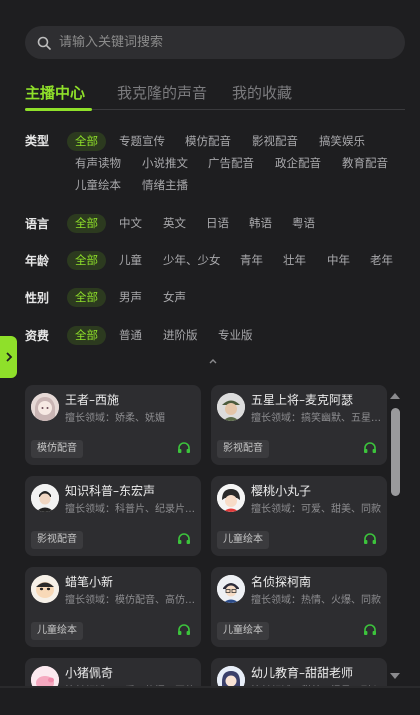 This screenshot has width=420, height=715. I want to click on voice-name: 幼儿教育–甜甜老师, so click(302, 673).